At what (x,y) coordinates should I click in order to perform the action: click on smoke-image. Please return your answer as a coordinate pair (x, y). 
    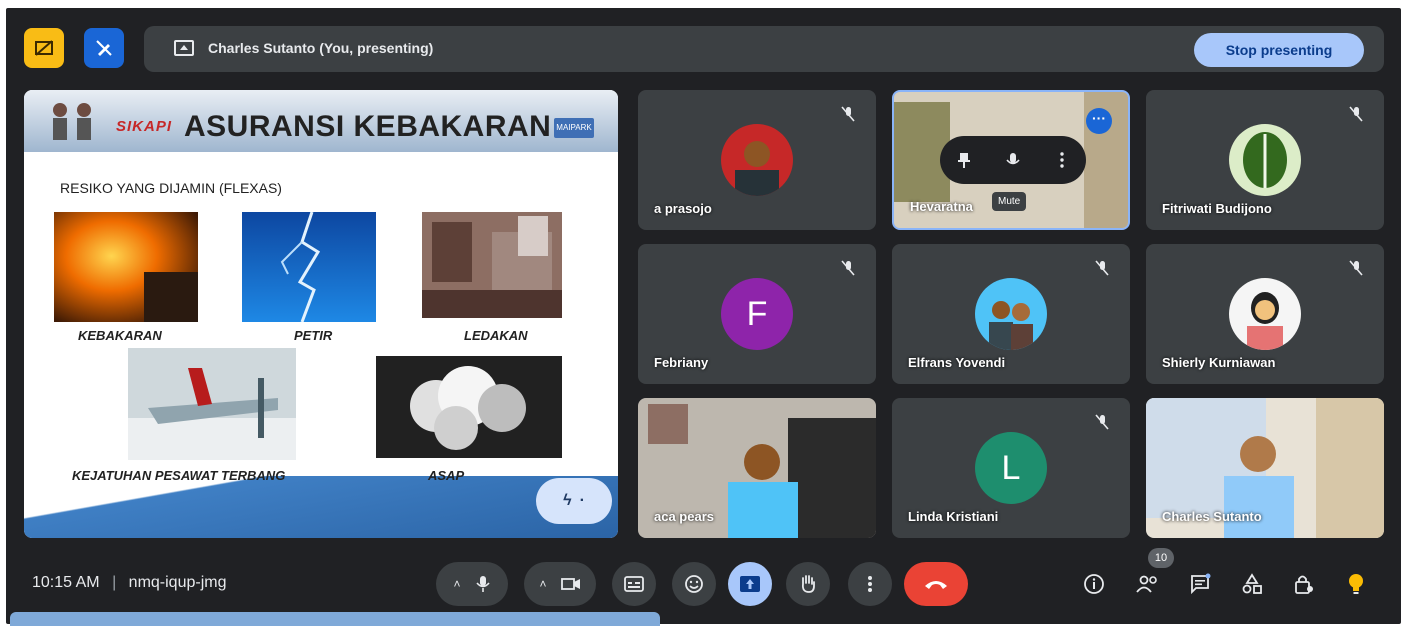
    Looking at the image, I should click on (469, 407).